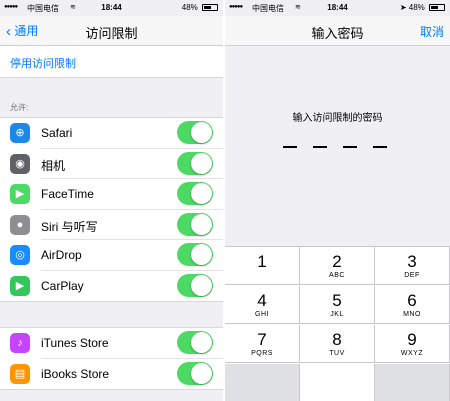  Describe the element at coordinates (432, 31) in the screenshot. I see `cancel-button: 取消` at that location.